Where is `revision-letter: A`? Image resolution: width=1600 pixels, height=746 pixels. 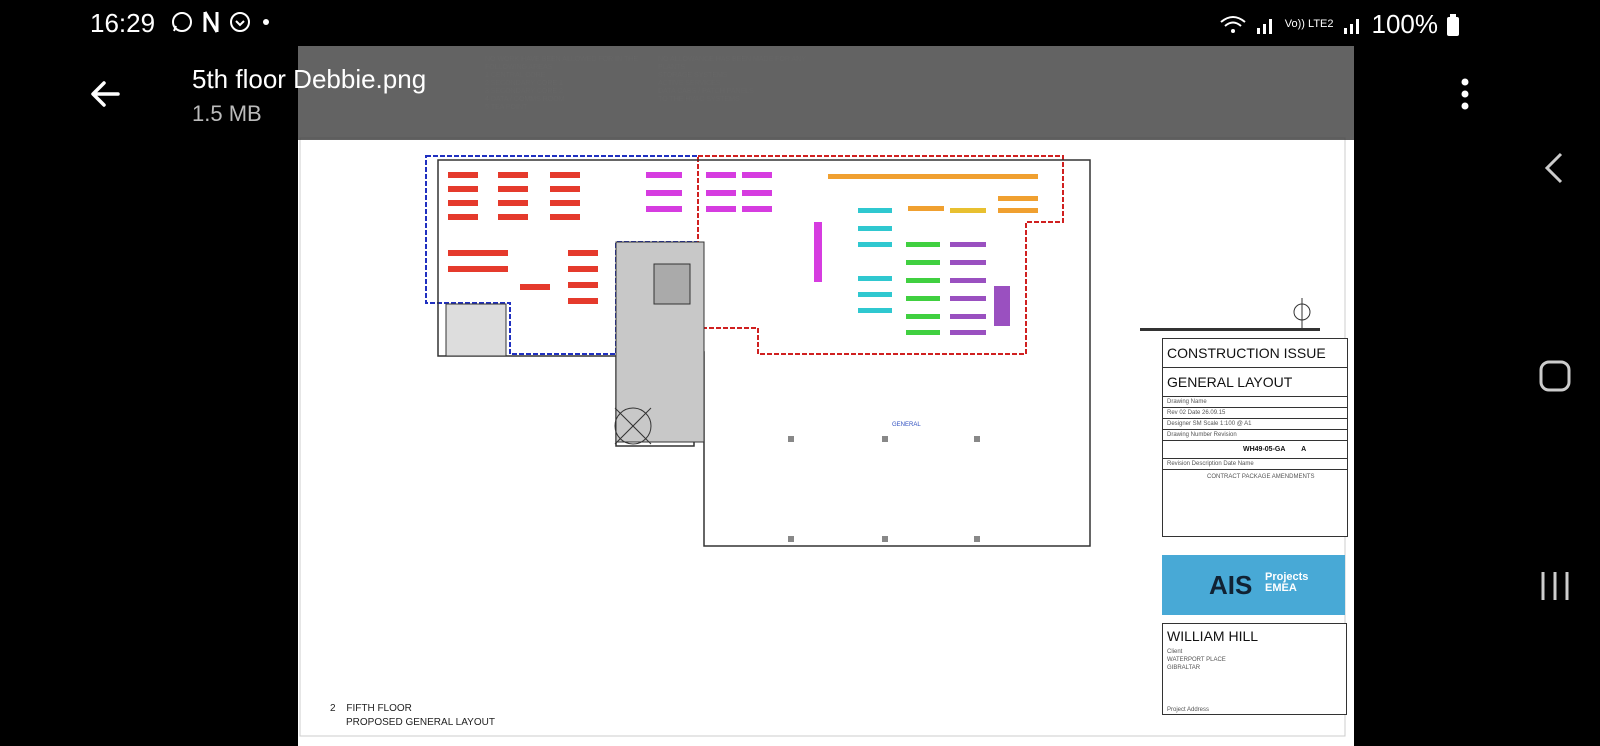 revision-letter: A is located at coordinates (1304, 449).